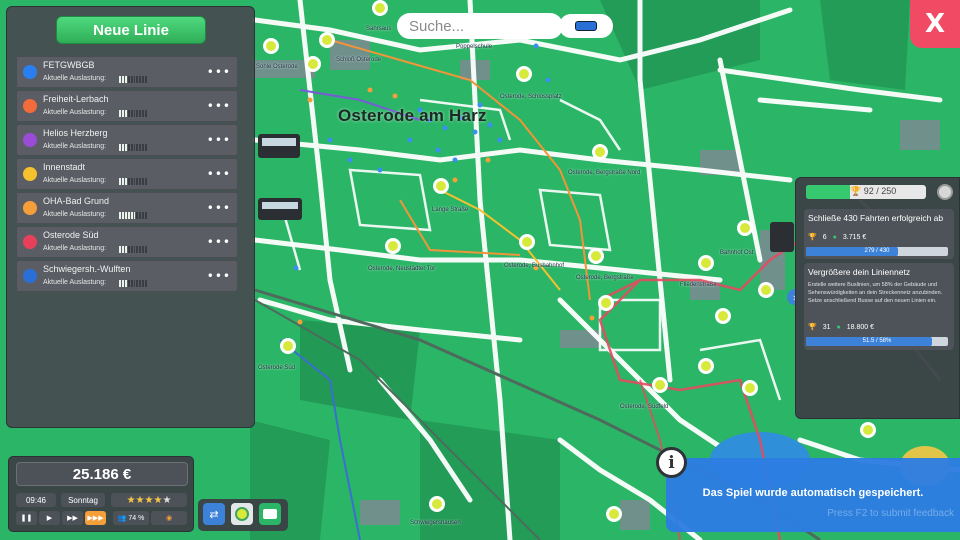 This screenshot has width=960, height=540. I want to click on bus-stop-icon, so click(242, 514).